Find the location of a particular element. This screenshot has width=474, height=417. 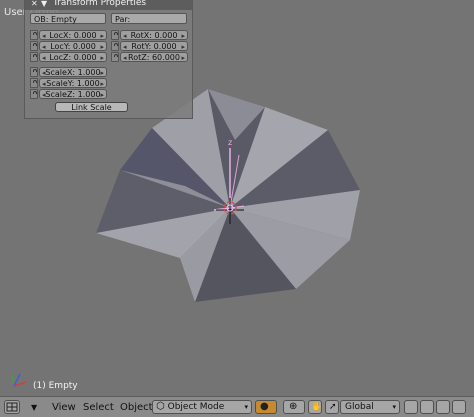

mode-select: ⬡ Object Mode ▾ is located at coordinates (202, 407).